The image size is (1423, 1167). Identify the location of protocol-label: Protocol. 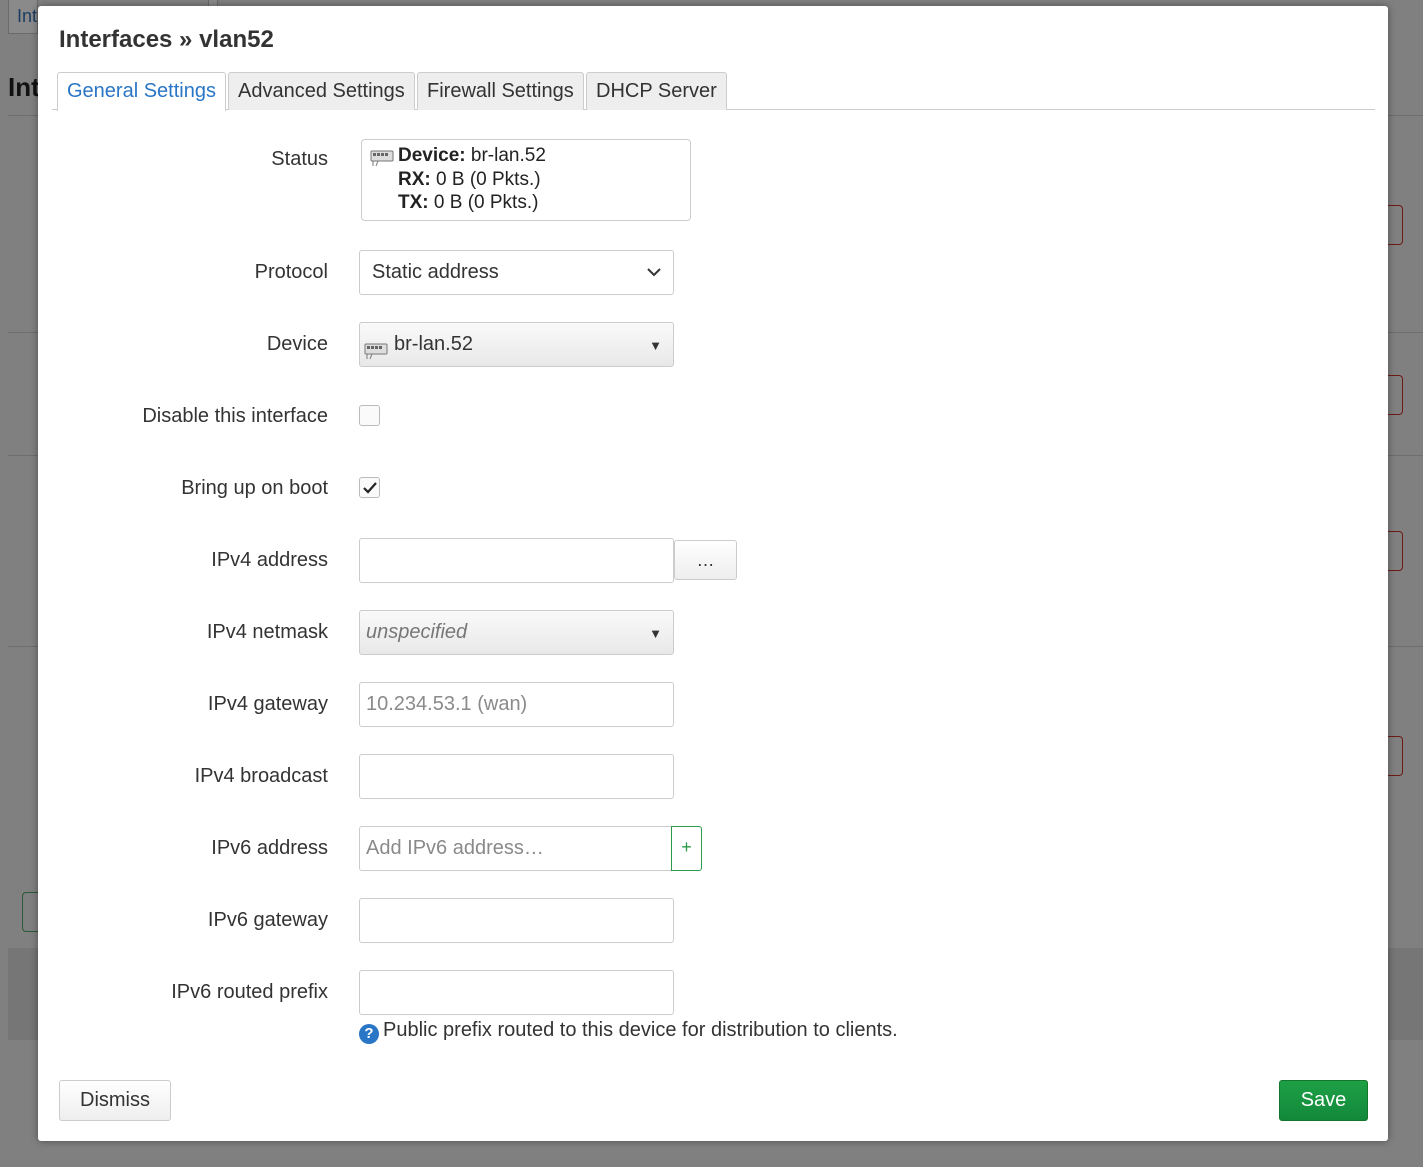
(291, 272).